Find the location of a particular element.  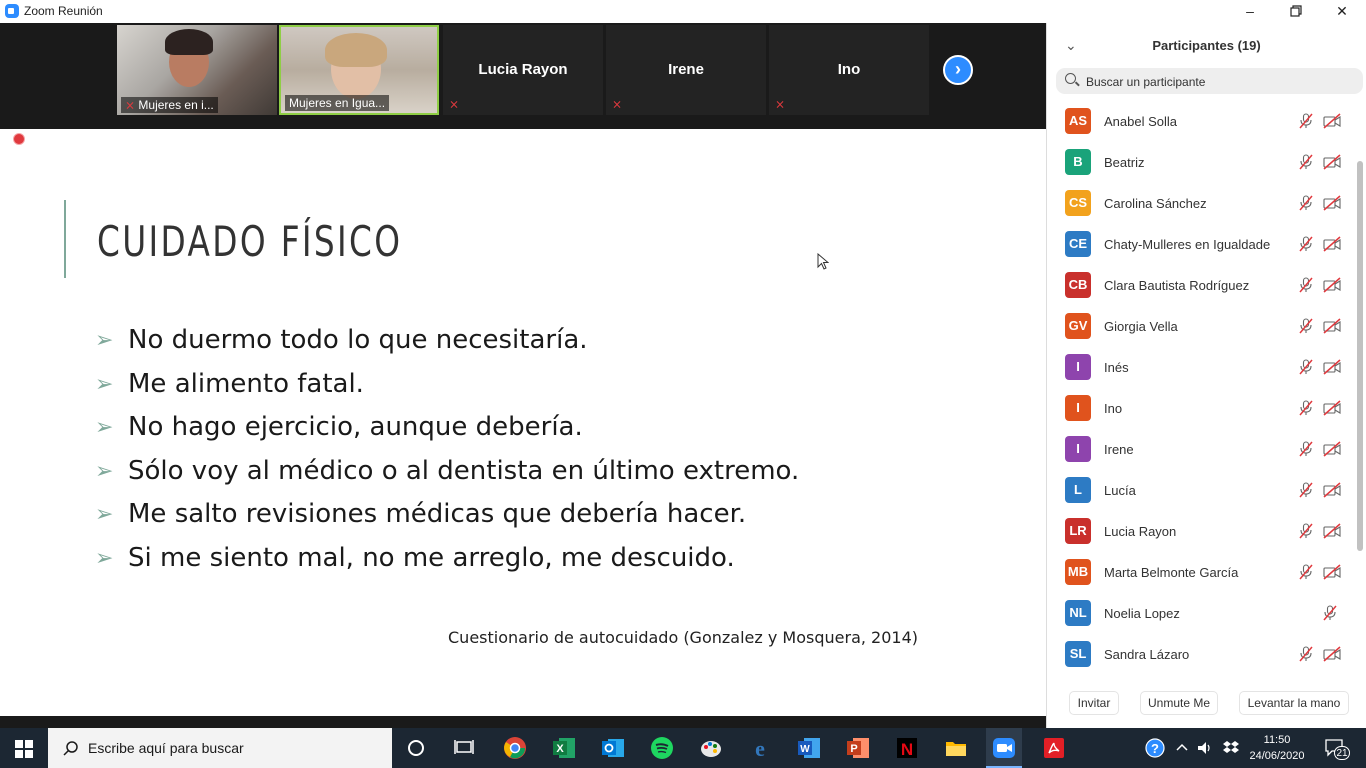

unmute-me-button: Unmute Me is located at coordinates (1179, 703).